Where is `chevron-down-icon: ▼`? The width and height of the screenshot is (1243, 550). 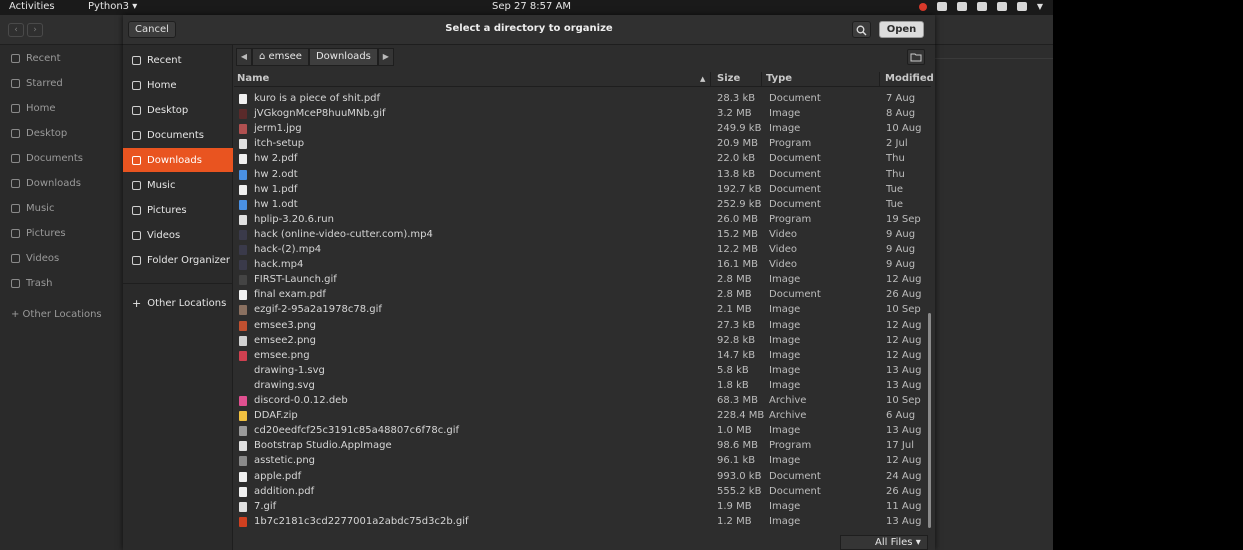 chevron-down-icon: ▼ is located at coordinates (1040, 6).